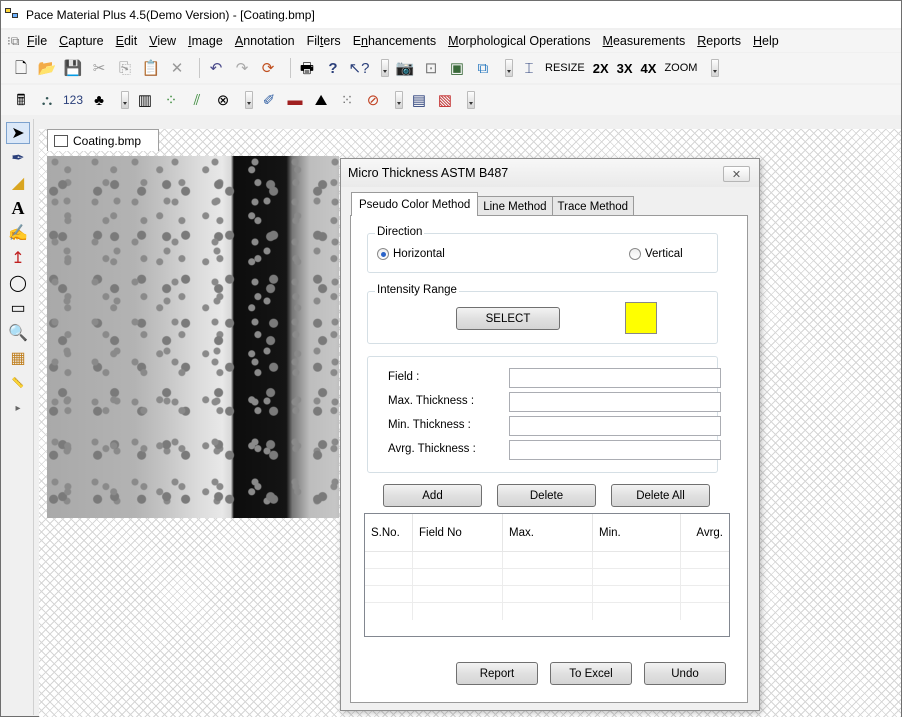  What do you see at coordinates (18, 133) in the screenshot?
I see `pointer-tool-icon: ➤` at bounding box center [18, 133].